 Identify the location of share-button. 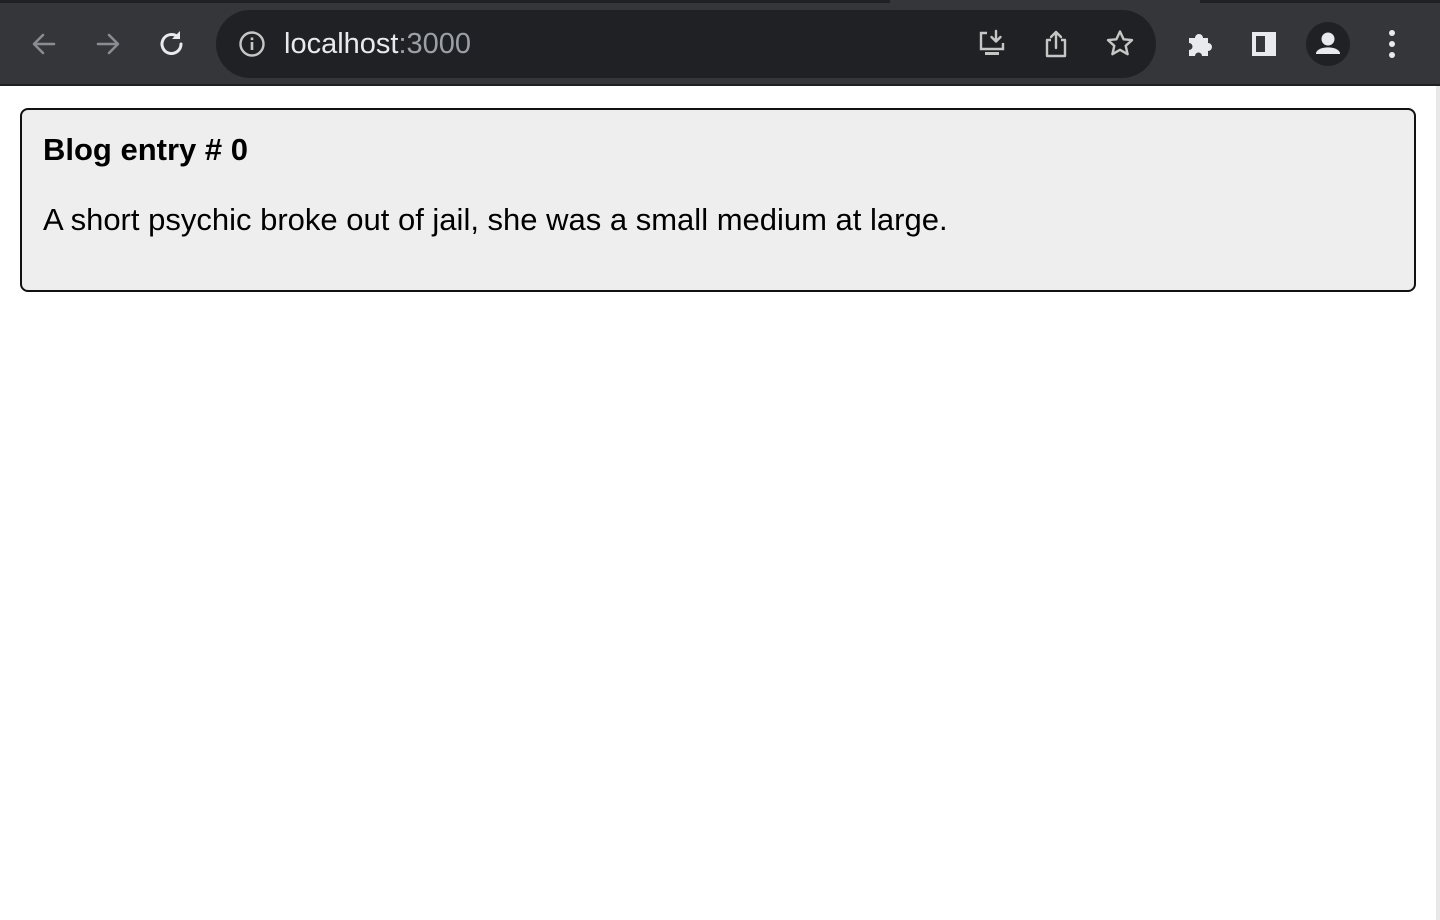
(1056, 44).